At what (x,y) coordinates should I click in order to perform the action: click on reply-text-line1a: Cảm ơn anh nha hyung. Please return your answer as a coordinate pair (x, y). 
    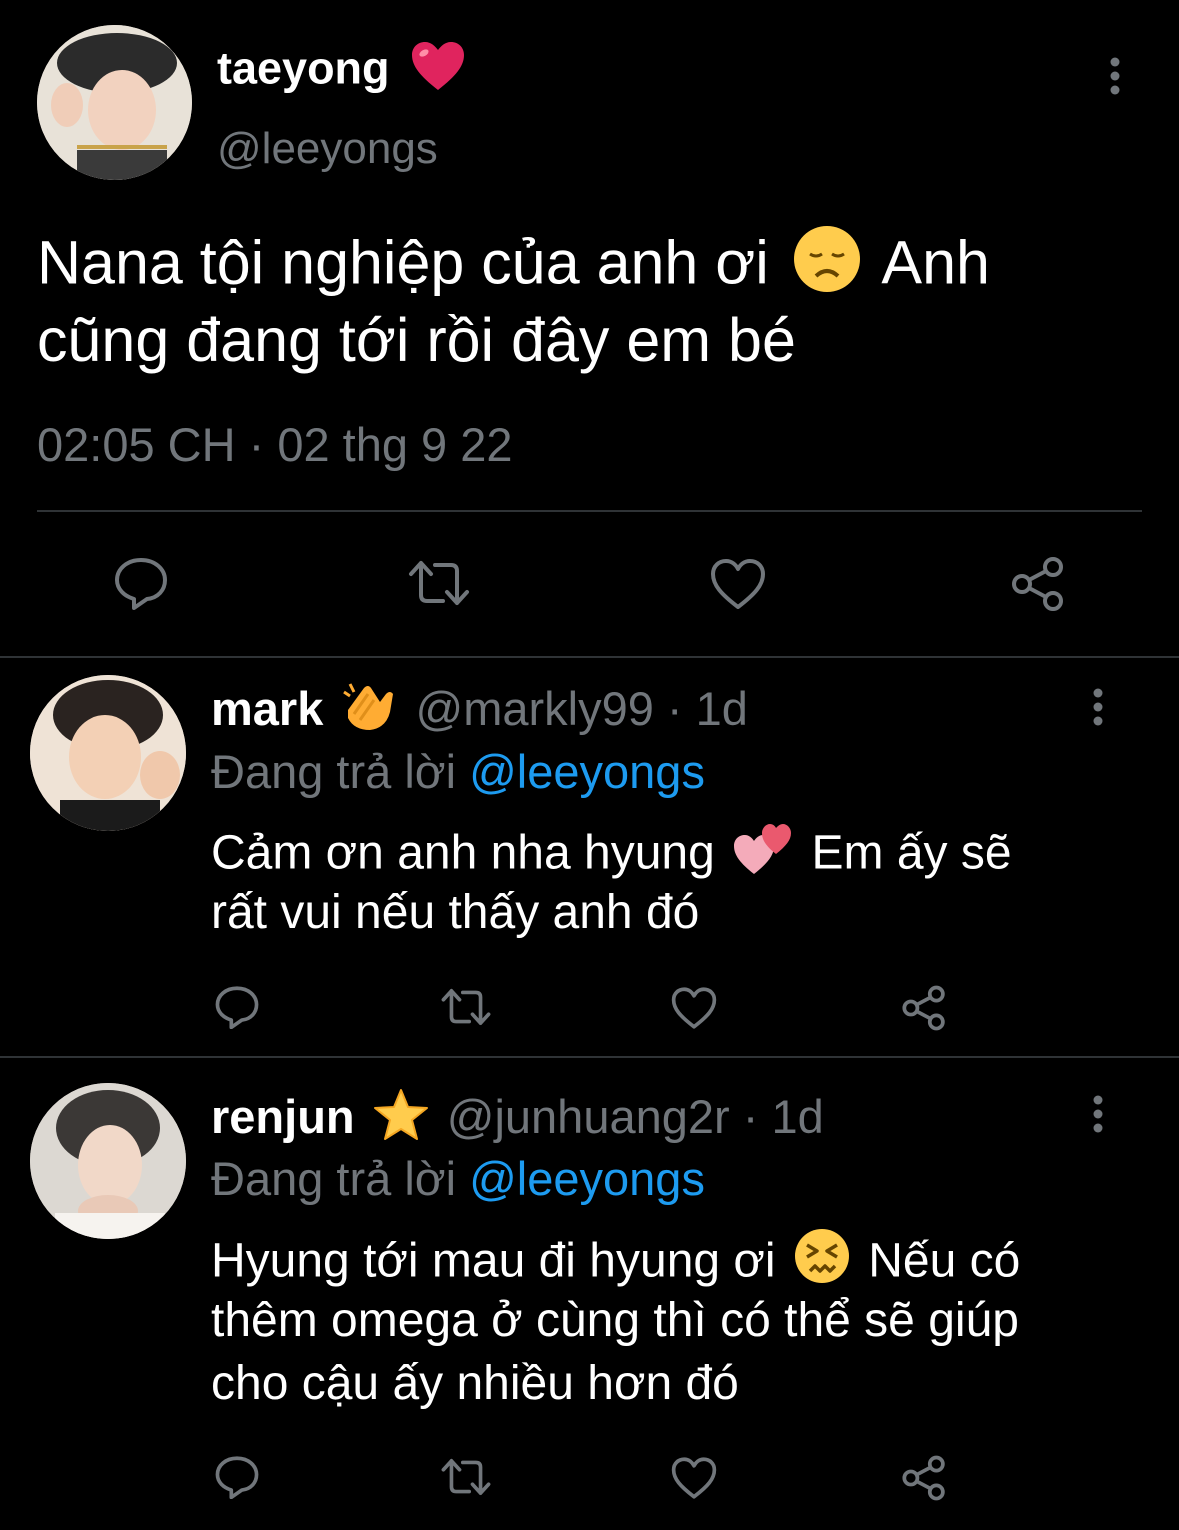
    Looking at the image, I should click on (463, 853).